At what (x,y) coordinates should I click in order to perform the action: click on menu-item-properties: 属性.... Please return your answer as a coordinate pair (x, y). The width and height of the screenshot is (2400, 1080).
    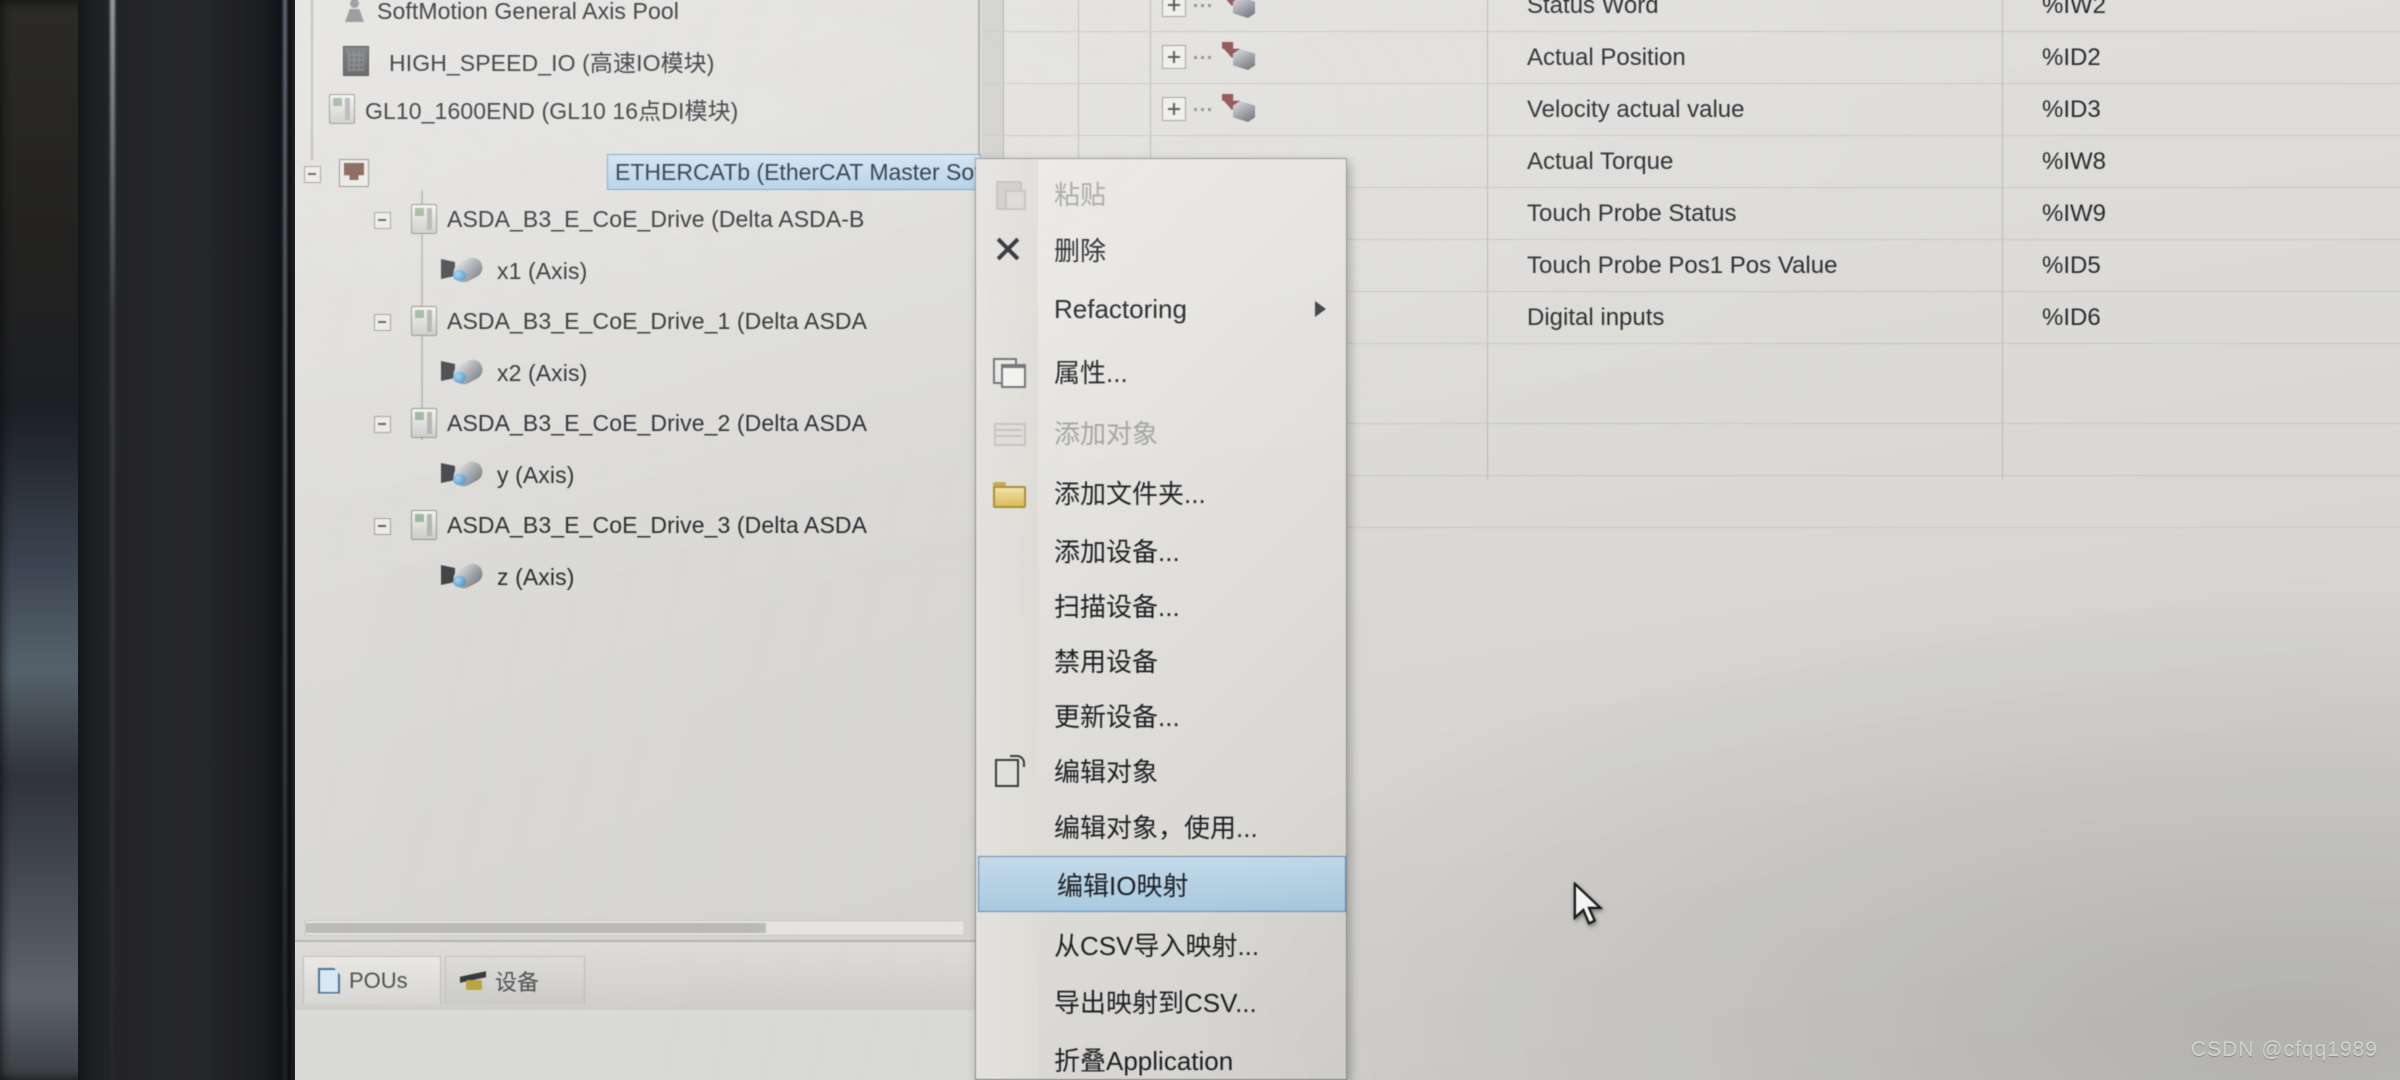
    Looking at the image, I should click on (1162, 371).